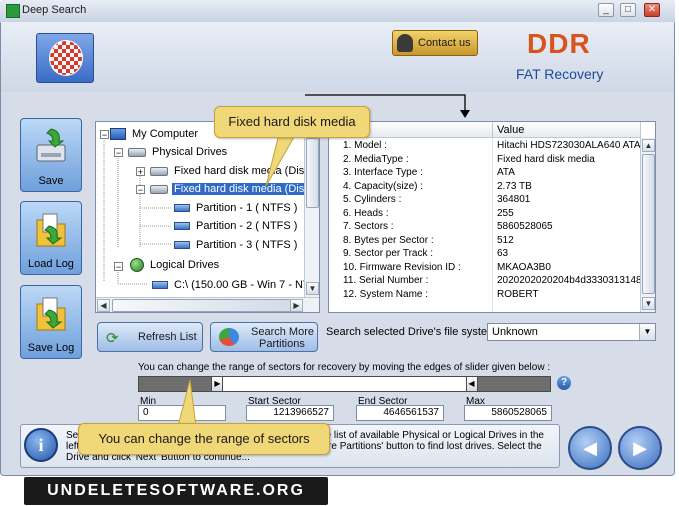  Describe the element at coordinates (628, 10) in the screenshot. I see `maximize-button: □` at that location.